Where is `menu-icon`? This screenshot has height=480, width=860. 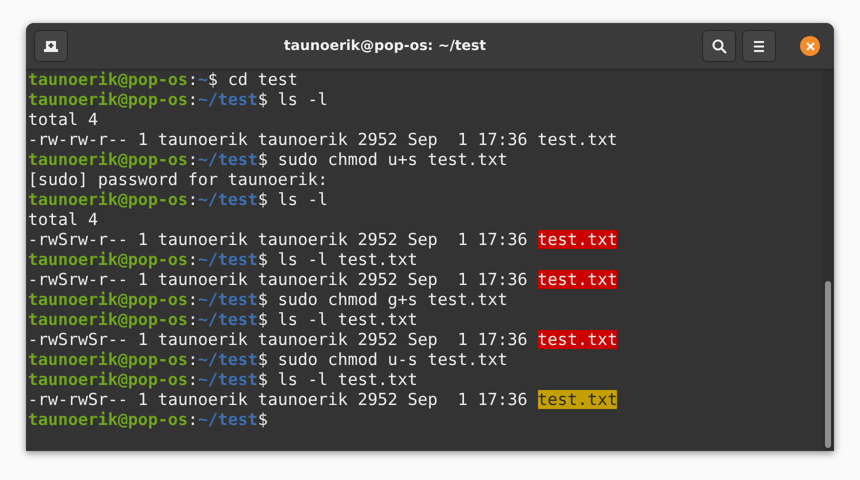 menu-icon is located at coordinates (759, 46).